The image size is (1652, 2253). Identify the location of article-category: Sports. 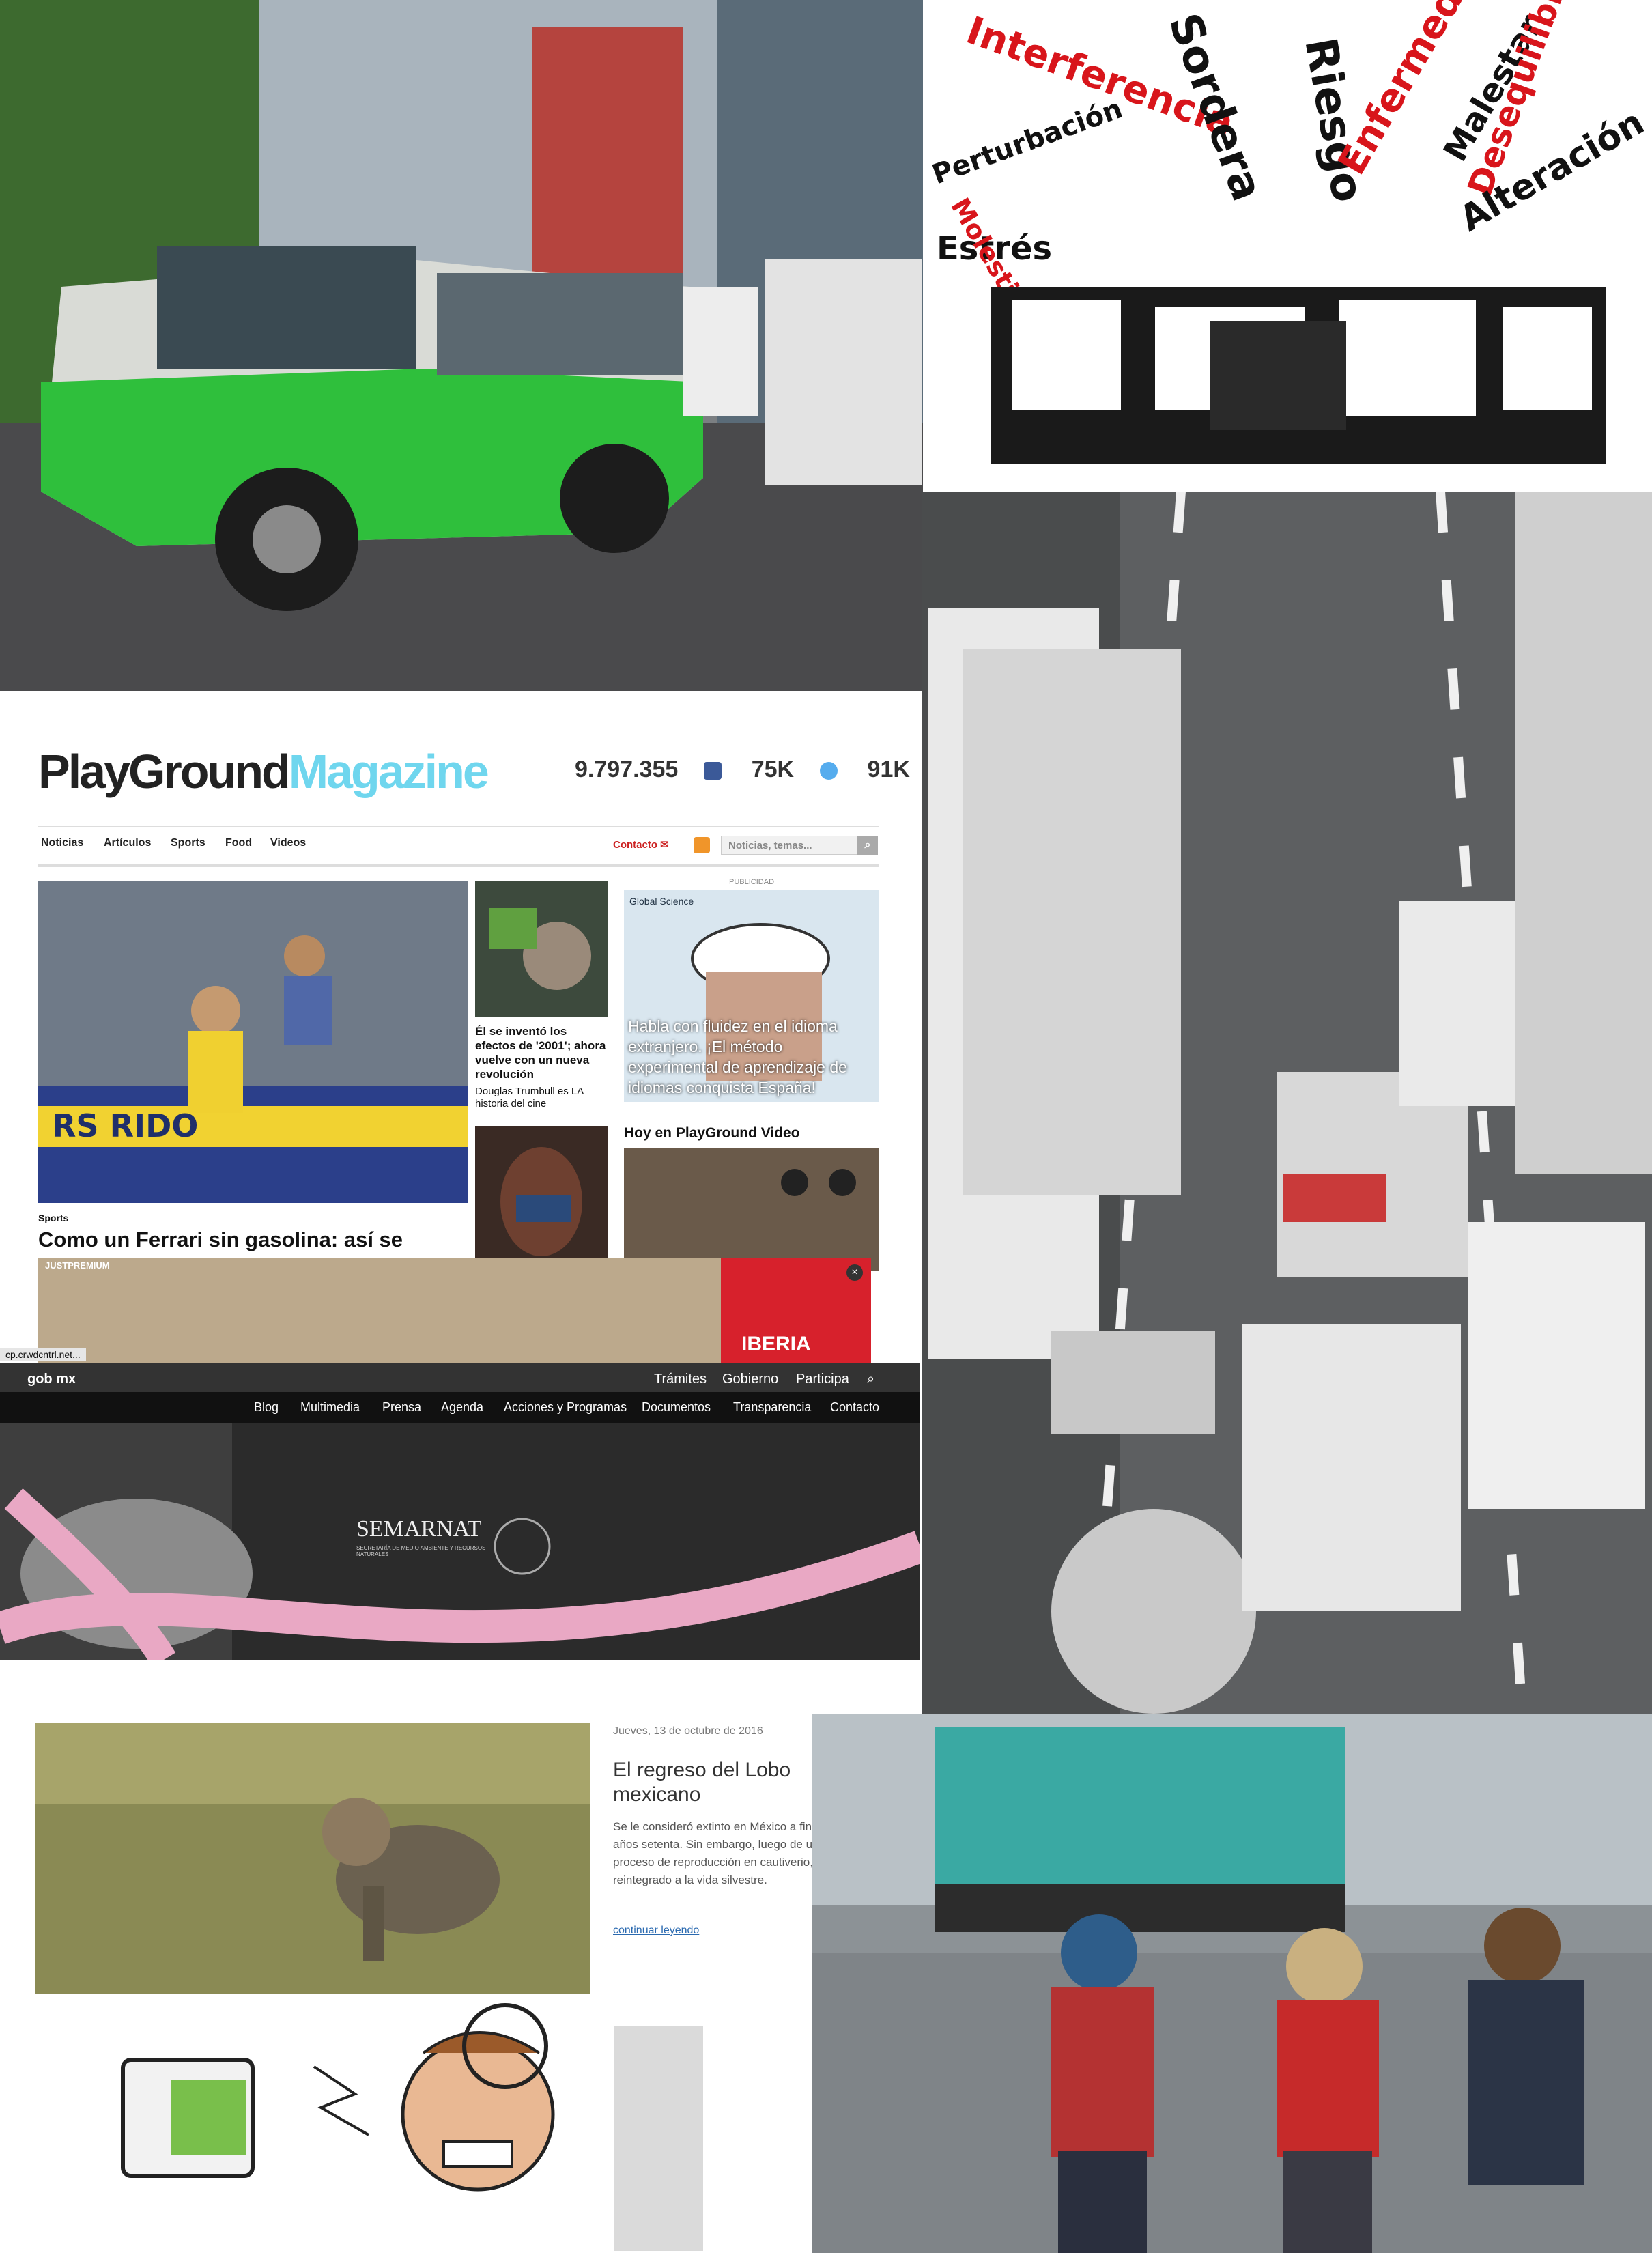
(53, 1218).